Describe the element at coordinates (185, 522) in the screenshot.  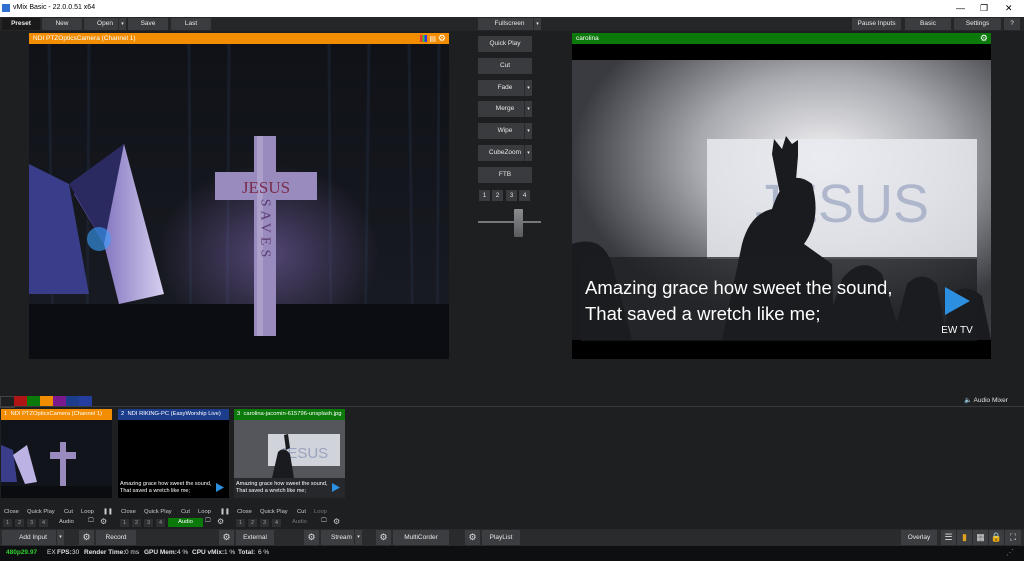
I see `input-2-audio-button: Audio` at that location.